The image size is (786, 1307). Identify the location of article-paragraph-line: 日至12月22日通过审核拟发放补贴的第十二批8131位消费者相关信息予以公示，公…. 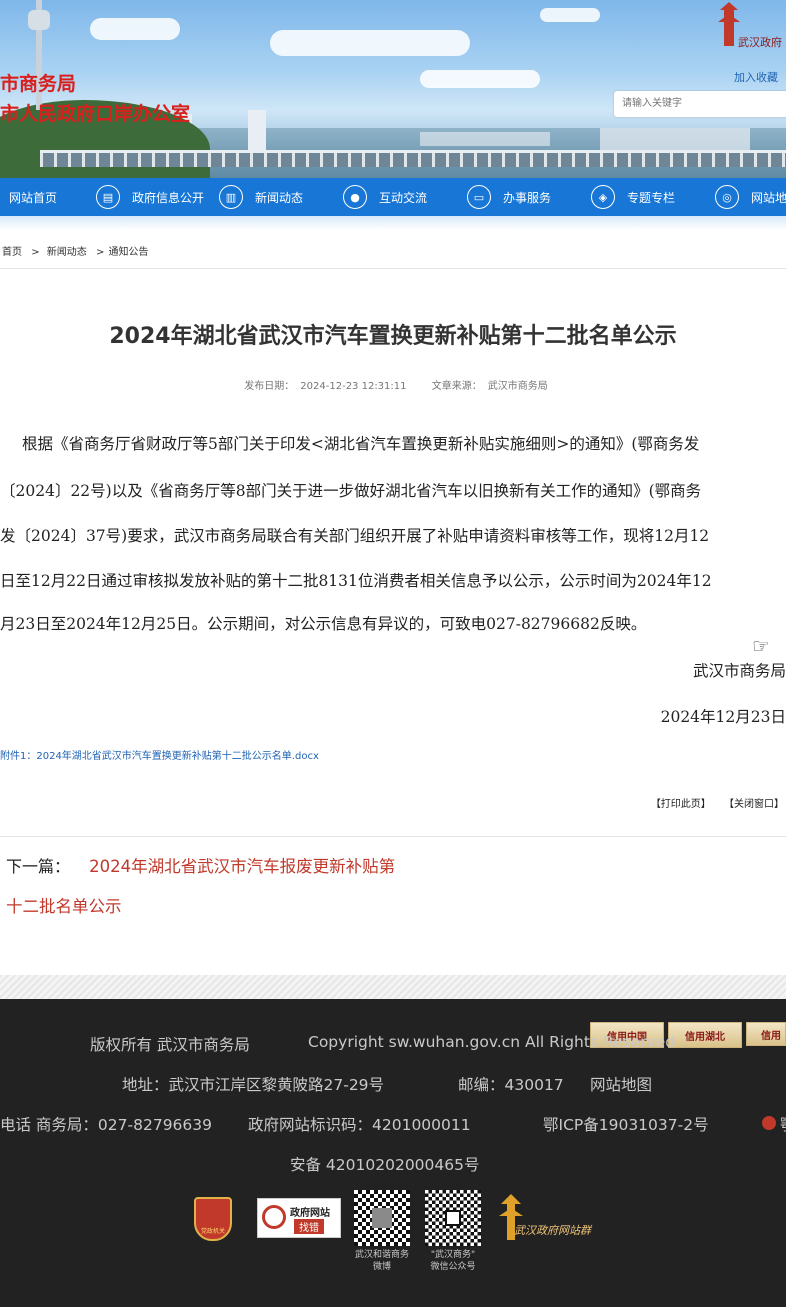
(356, 581).